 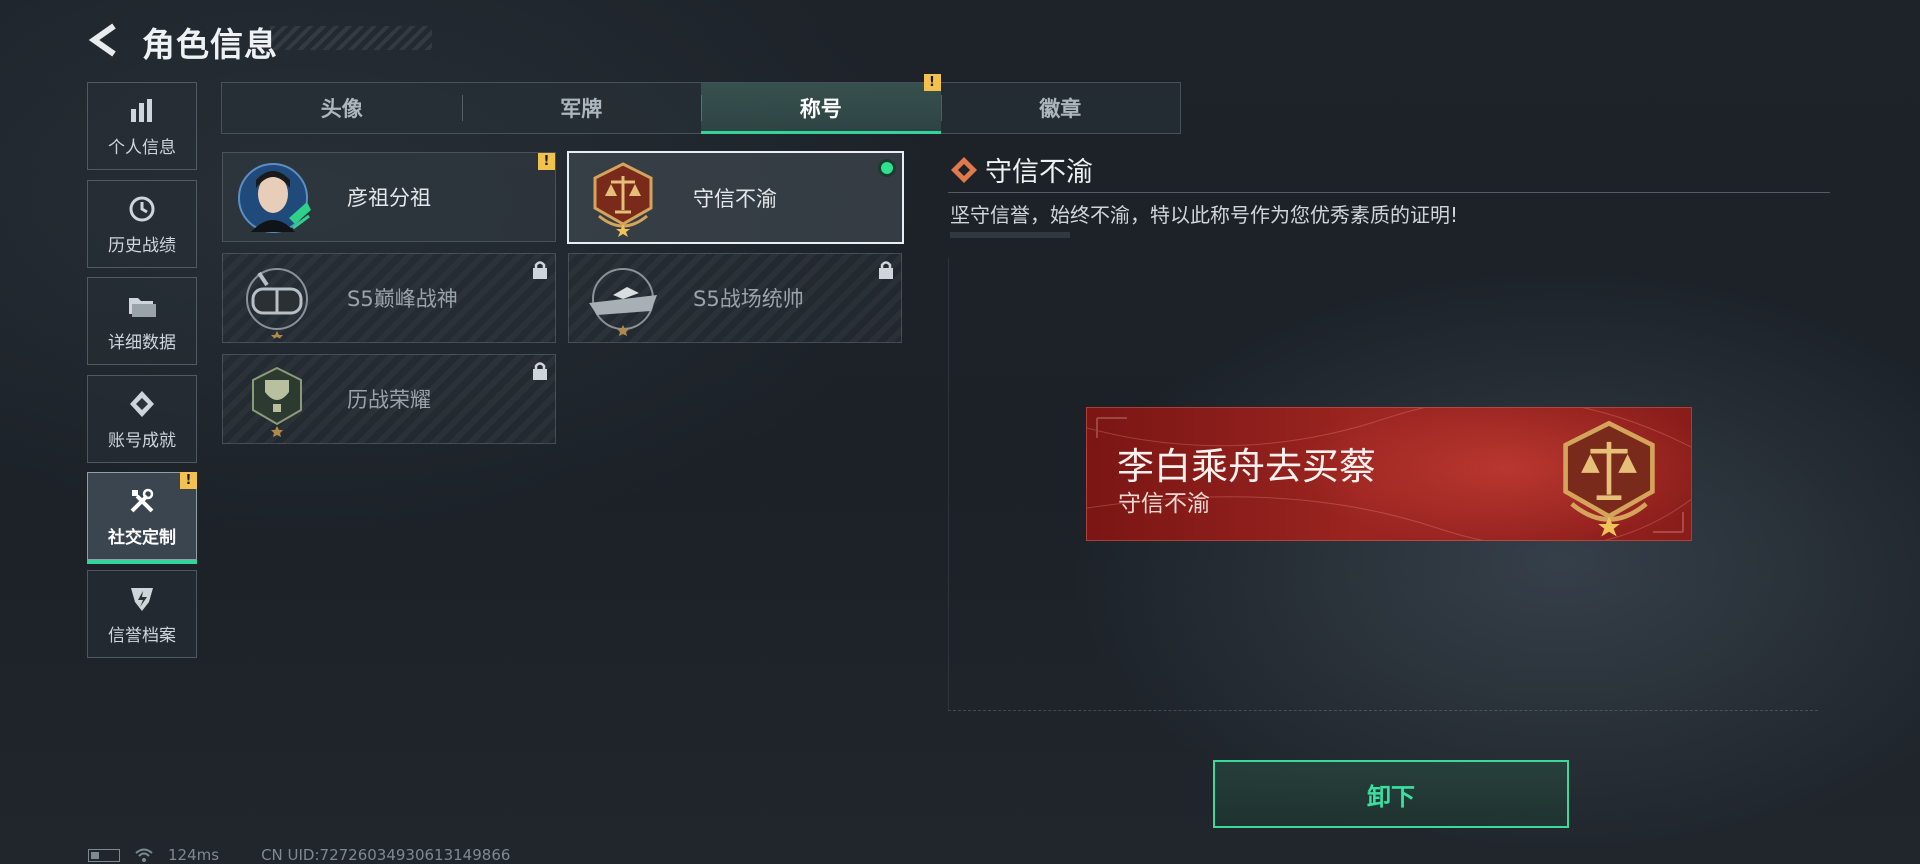 I want to click on preview-title: 守信不渝, so click(x=1164, y=504).